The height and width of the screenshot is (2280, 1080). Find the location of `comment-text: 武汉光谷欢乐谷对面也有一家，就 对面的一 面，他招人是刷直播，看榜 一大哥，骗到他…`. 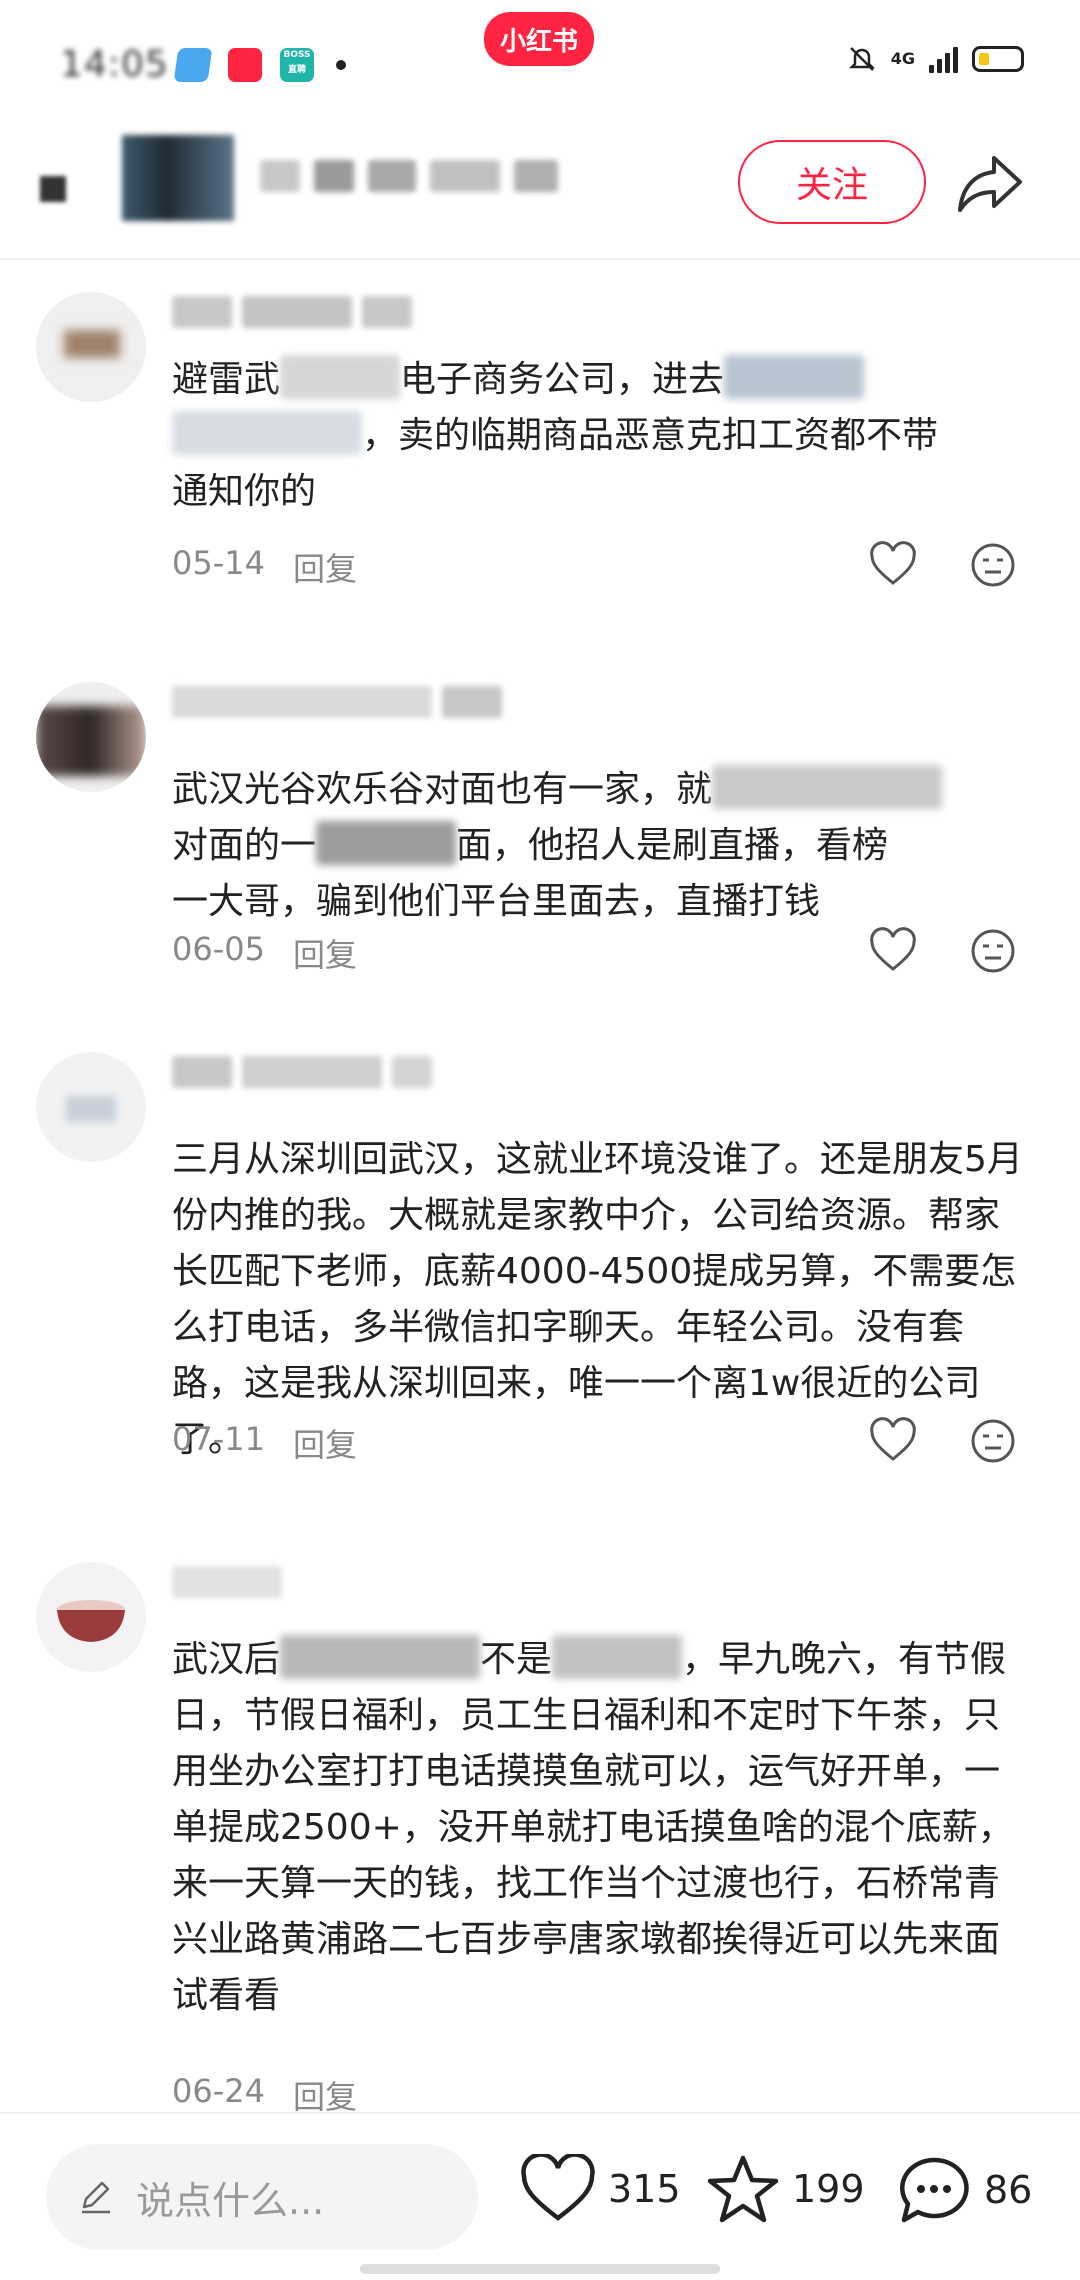

comment-text: 武汉光谷欢乐谷对面也有一家，就 对面的一 面，他招人是刷直播，看榜 一大哥，骗到他… is located at coordinates (602, 846).